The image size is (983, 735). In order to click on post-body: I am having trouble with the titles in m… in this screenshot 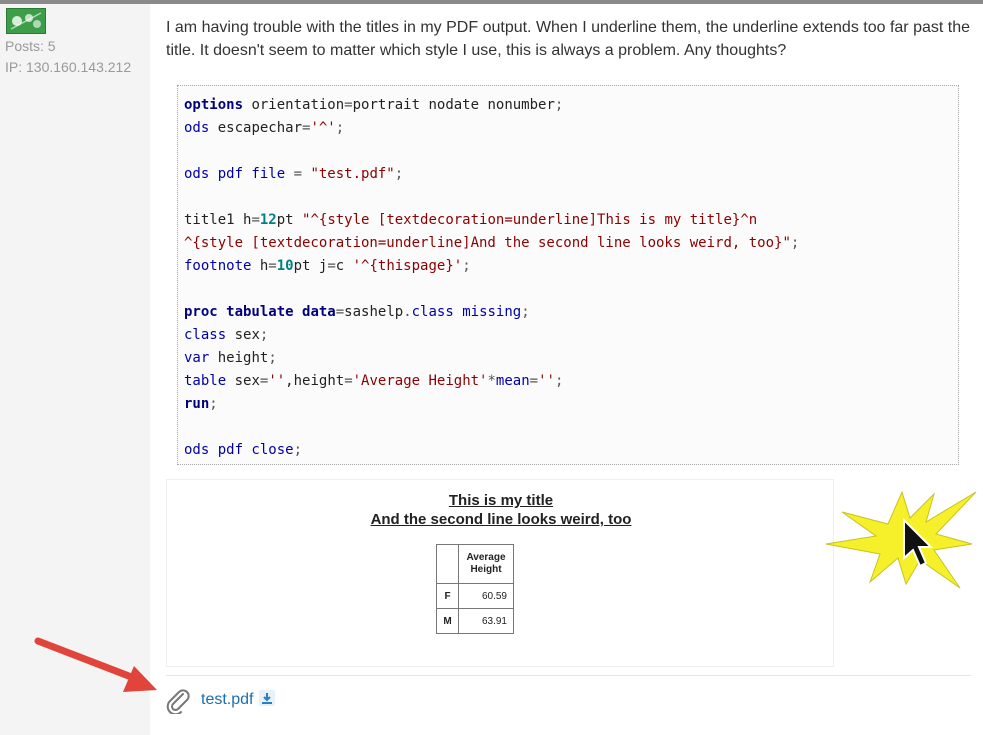, I will do `click(568, 39)`.